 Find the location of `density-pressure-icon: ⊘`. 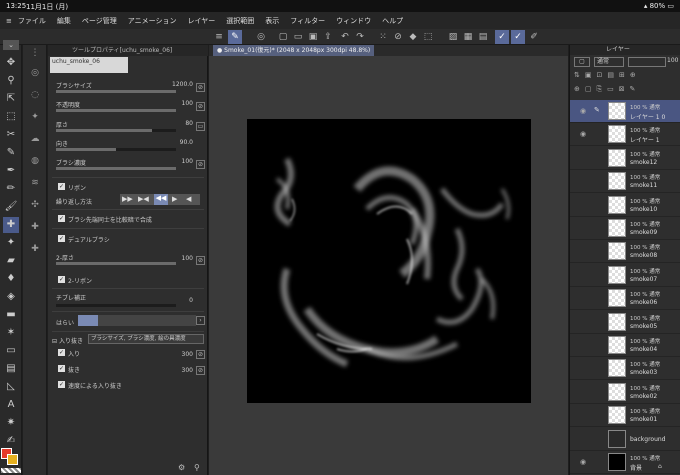

density-pressure-icon: ⊘ is located at coordinates (200, 164).